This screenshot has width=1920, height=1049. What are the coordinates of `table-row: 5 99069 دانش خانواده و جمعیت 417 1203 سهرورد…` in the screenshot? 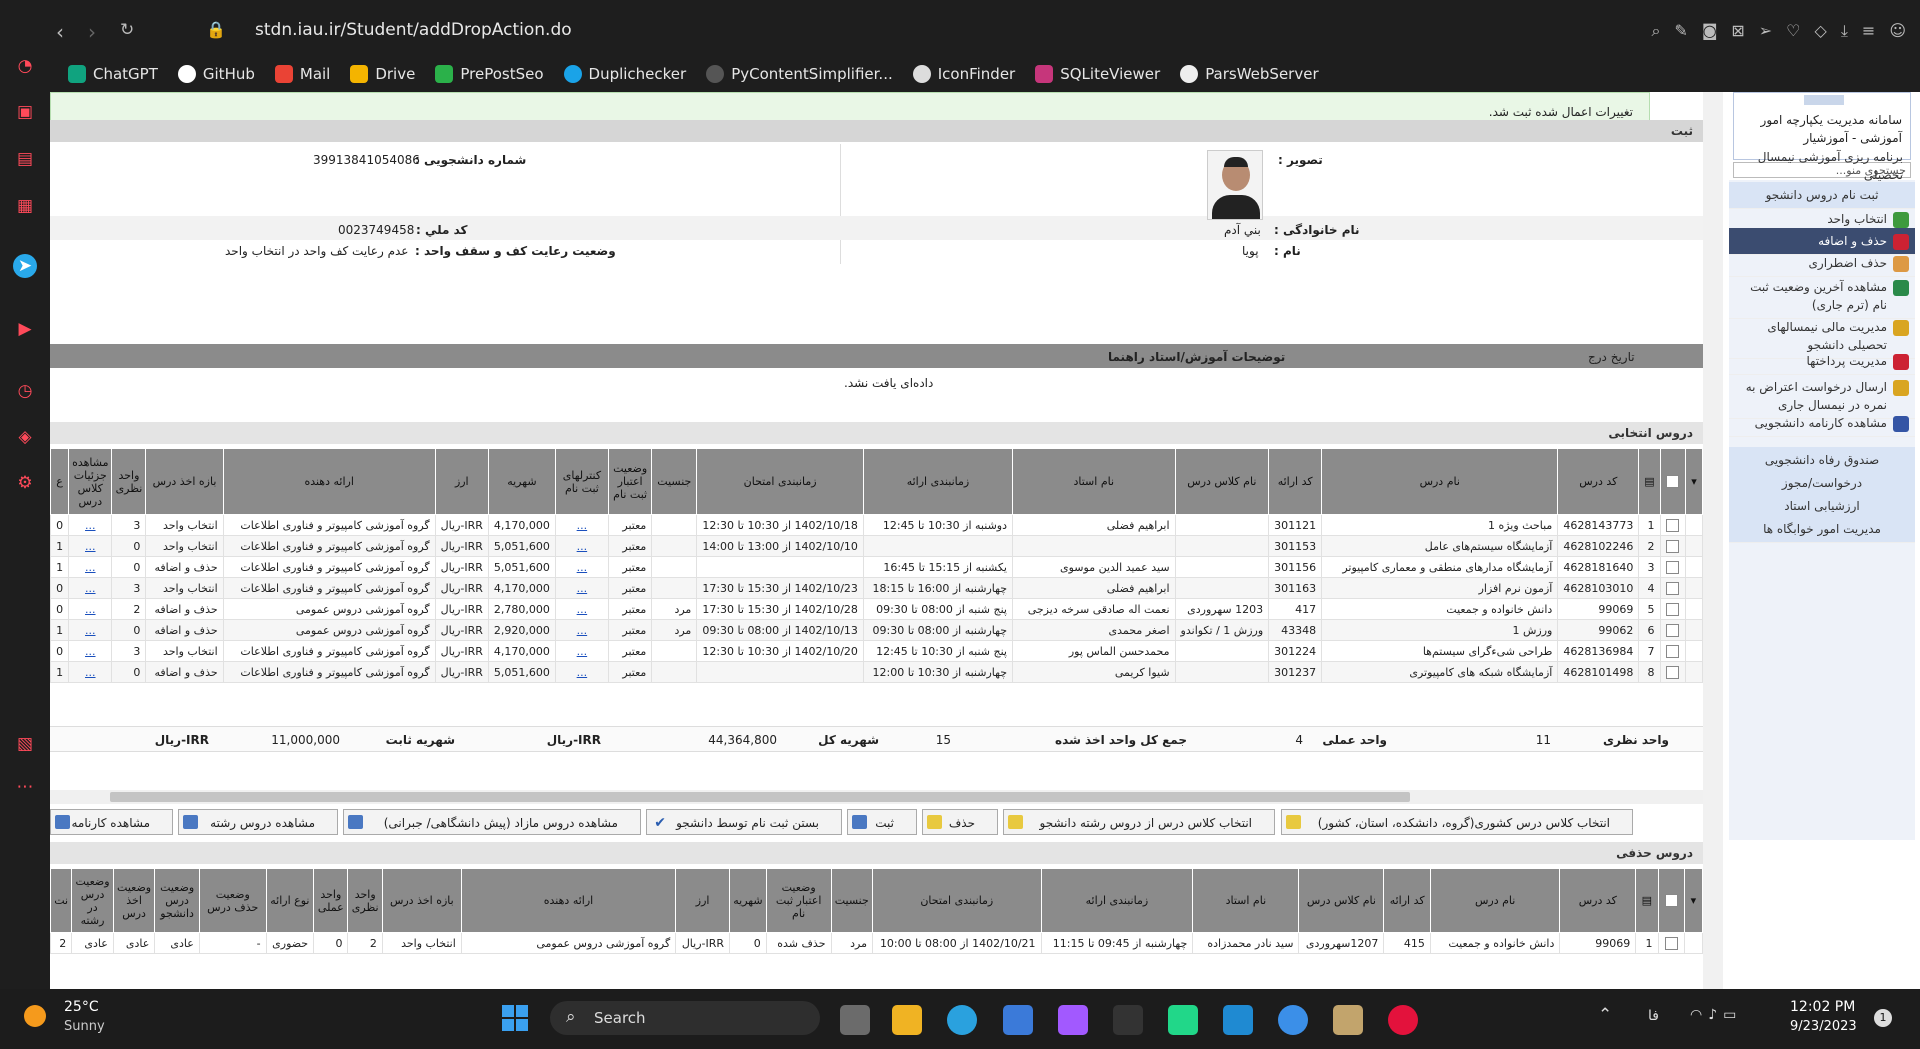 It's located at (876, 609).